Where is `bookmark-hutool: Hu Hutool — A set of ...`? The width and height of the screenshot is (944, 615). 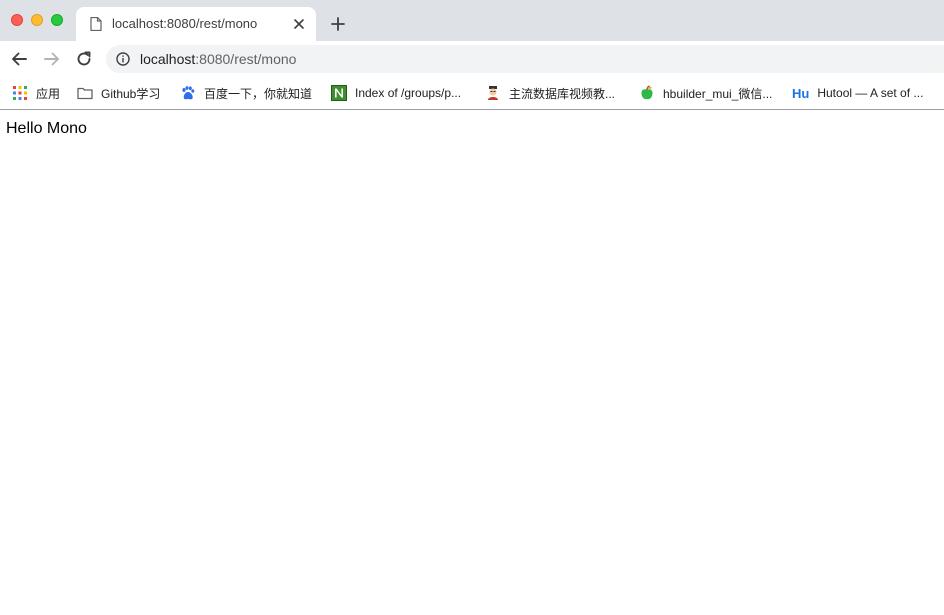
bookmark-hutool: Hu Hutool — A set of ... is located at coordinates (857, 93).